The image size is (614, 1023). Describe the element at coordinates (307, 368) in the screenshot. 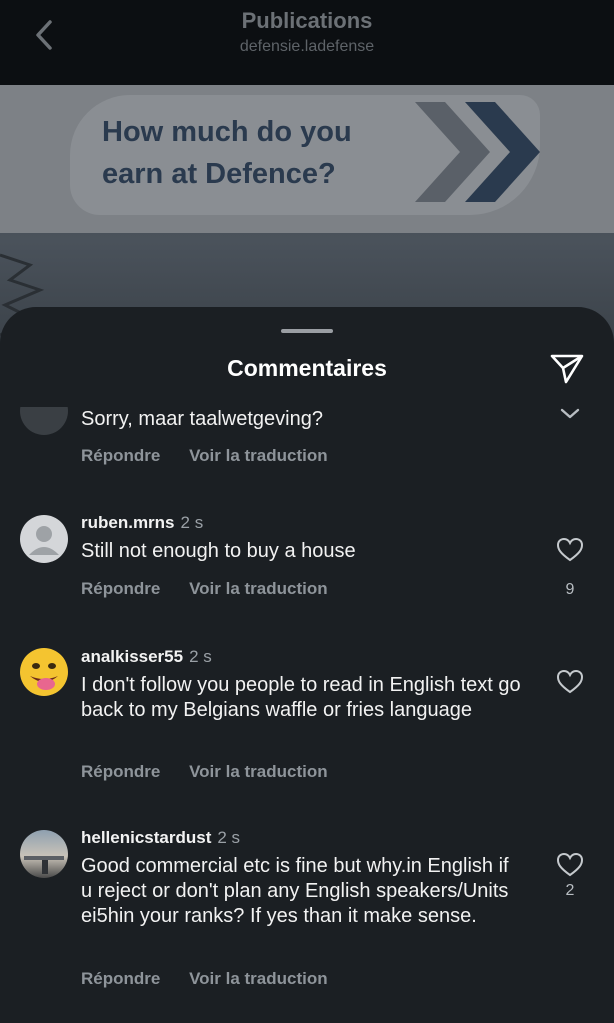

I see `sheet-title: Commentaires` at that location.